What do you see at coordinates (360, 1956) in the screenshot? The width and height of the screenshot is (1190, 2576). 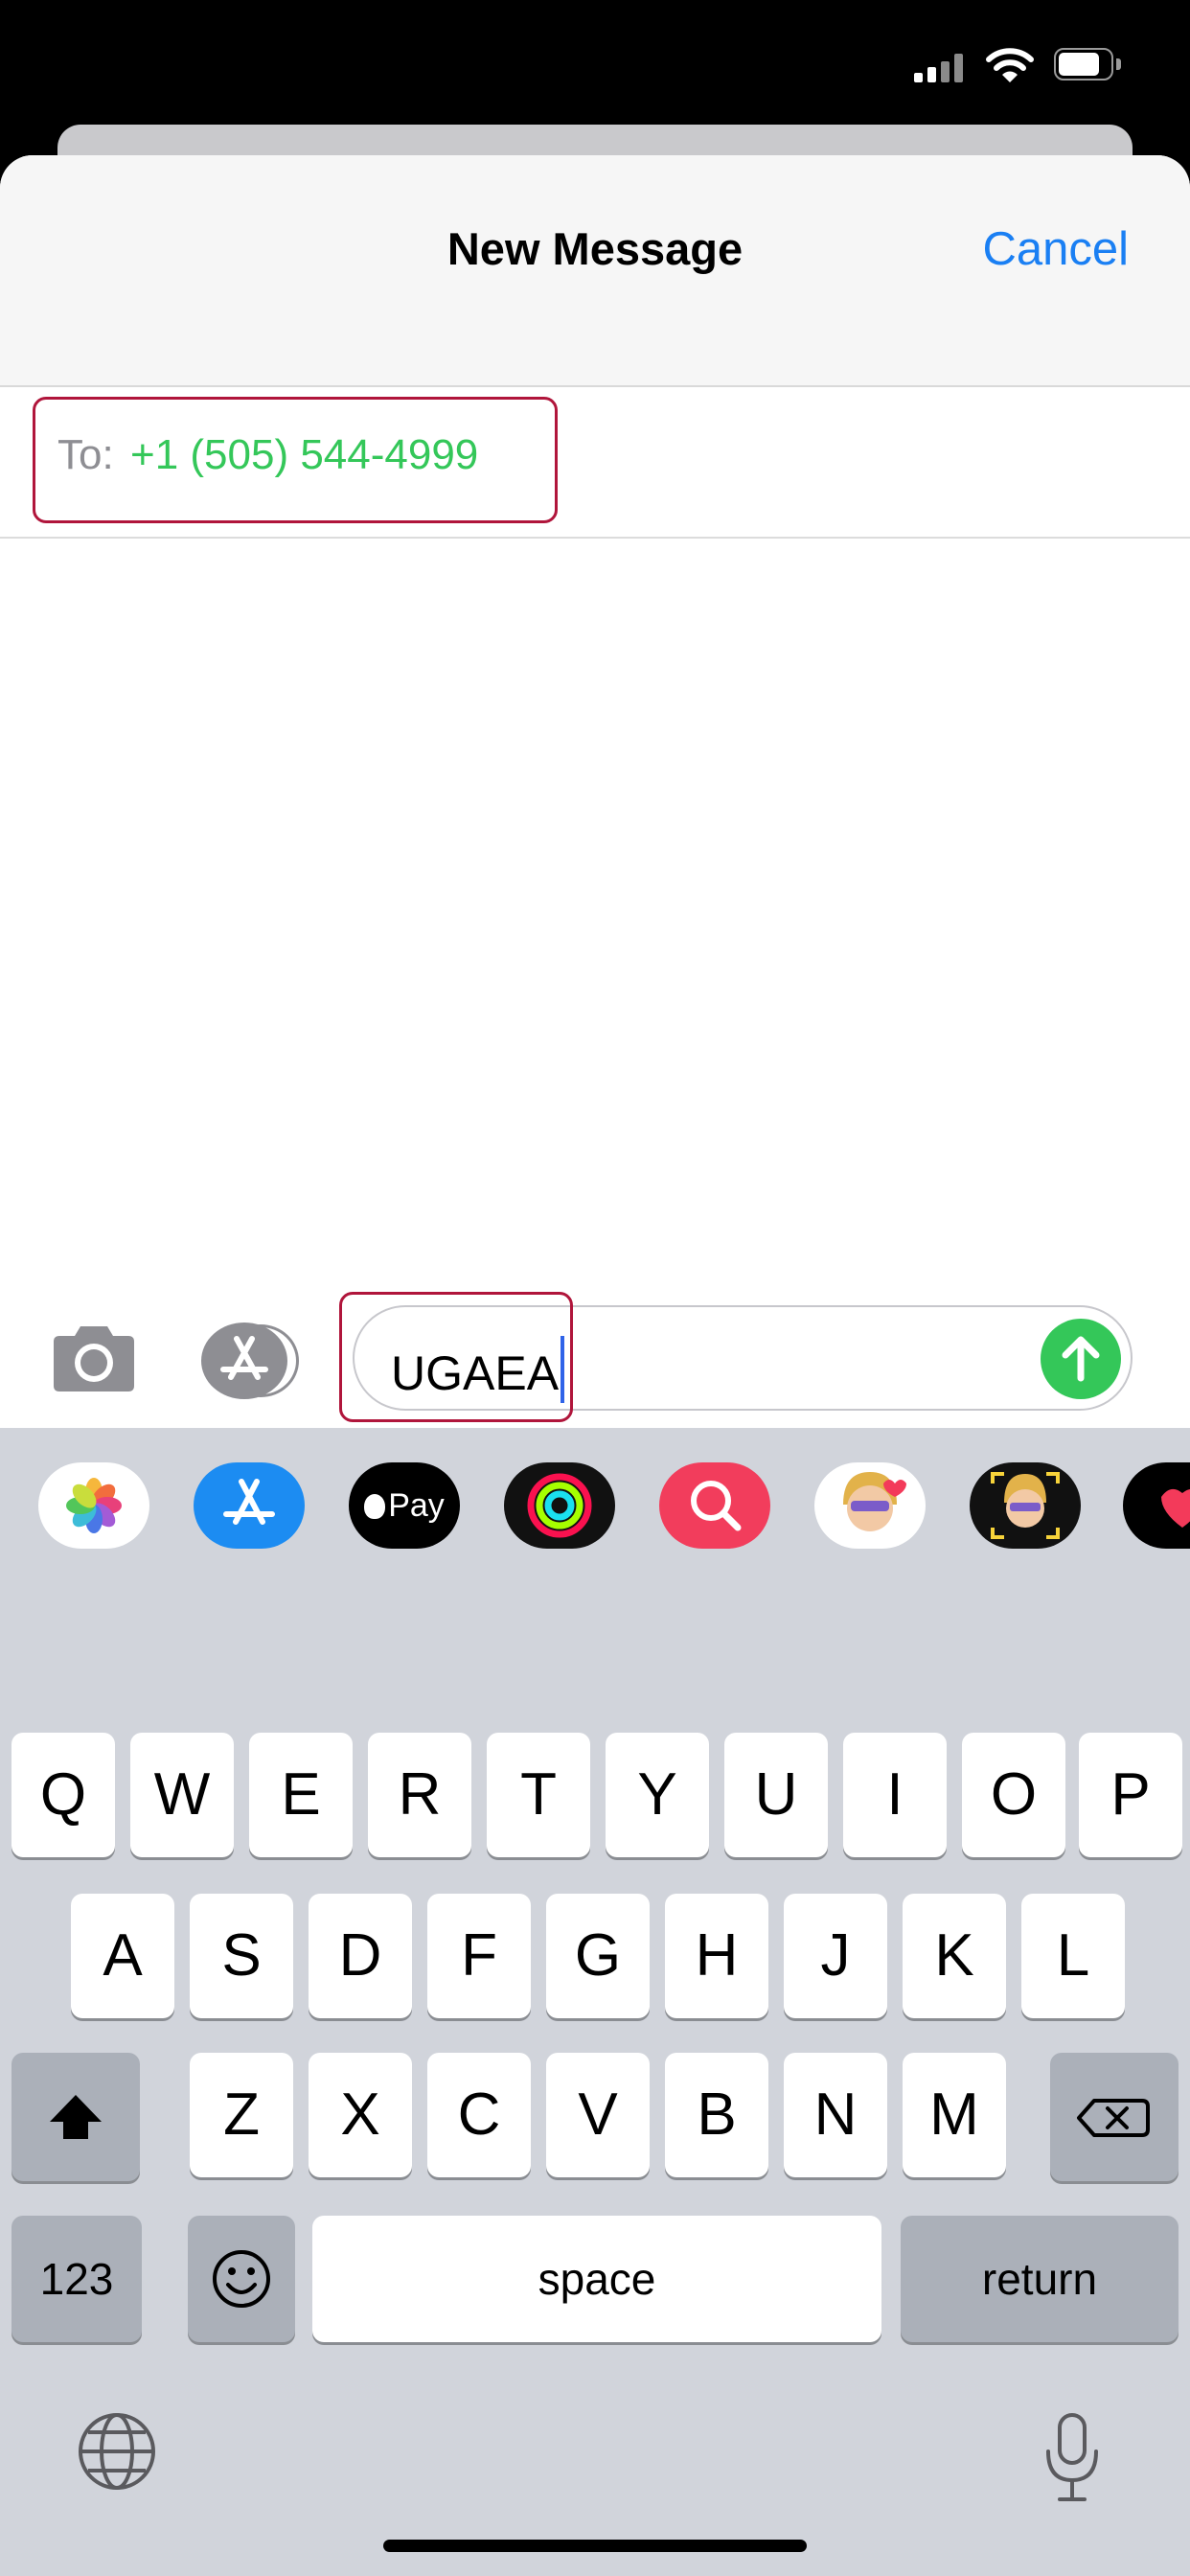 I see `key-d: D` at bounding box center [360, 1956].